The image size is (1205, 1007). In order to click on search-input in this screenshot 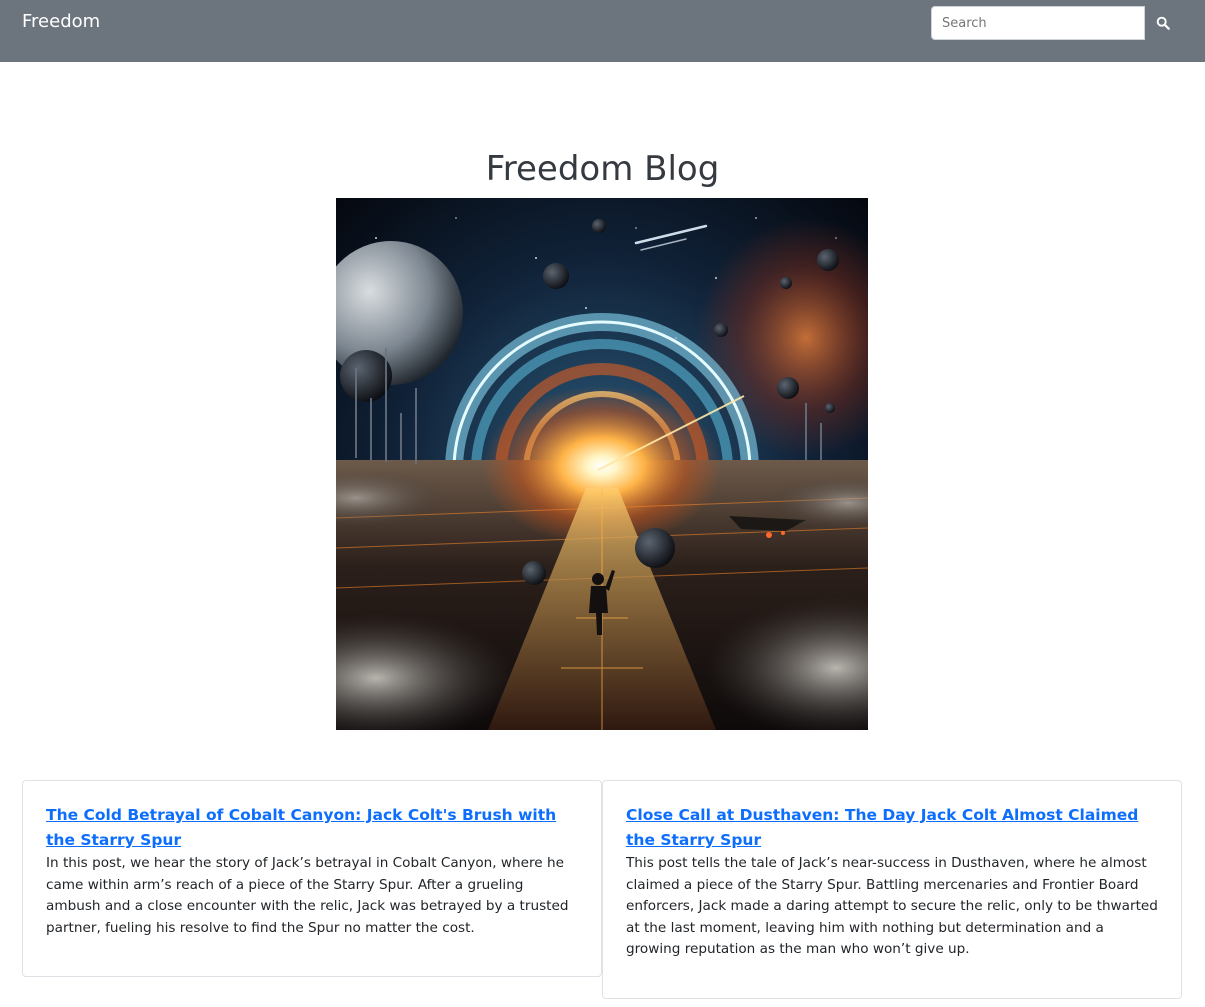, I will do `click(1038, 23)`.